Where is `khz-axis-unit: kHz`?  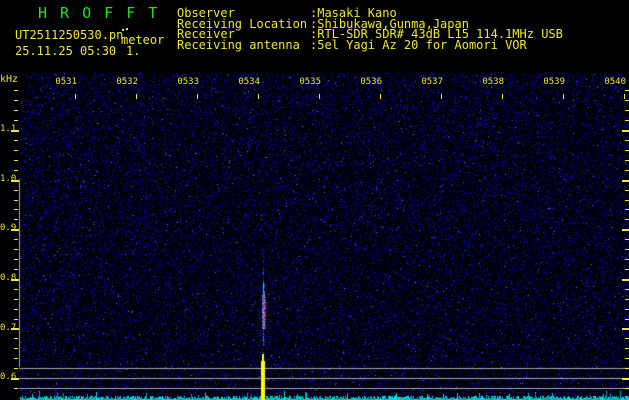
khz-axis-unit: kHz is located at coordinates (9, 79).